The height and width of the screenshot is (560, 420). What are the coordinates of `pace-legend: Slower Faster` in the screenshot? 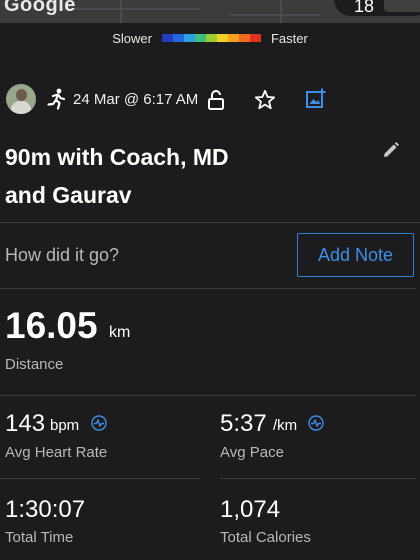 It's located at (210, 38).